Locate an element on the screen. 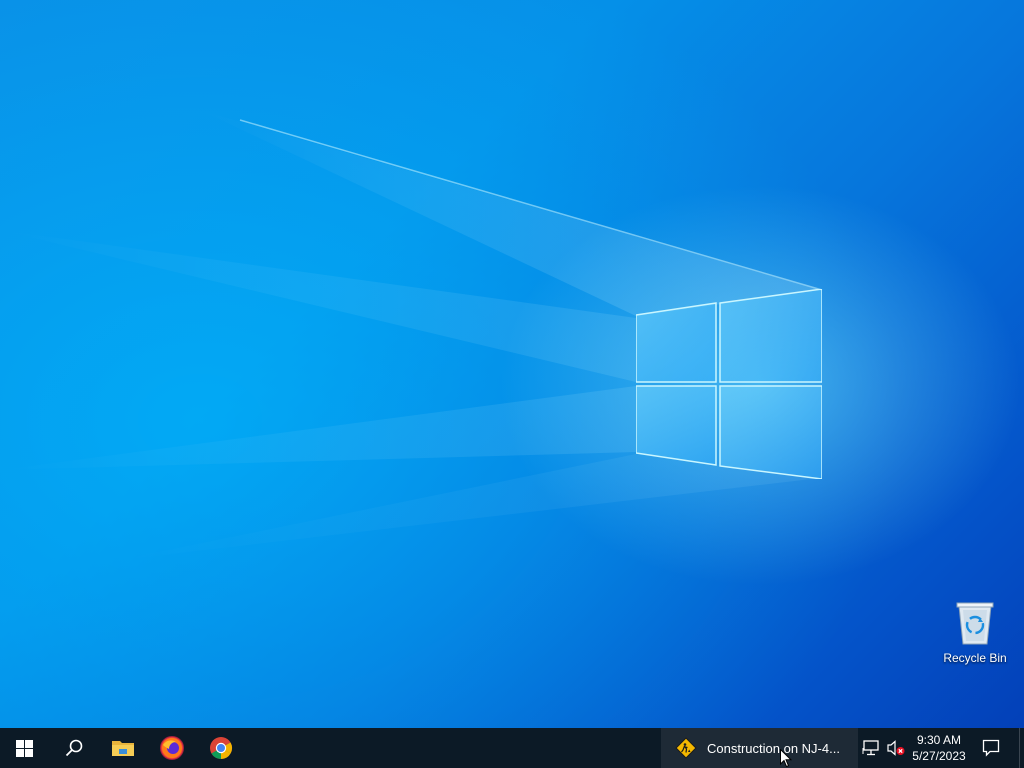 The width and height of the screenshot is (1024, 768). mouse-cursor-icon is located at coordinates (786, 758).